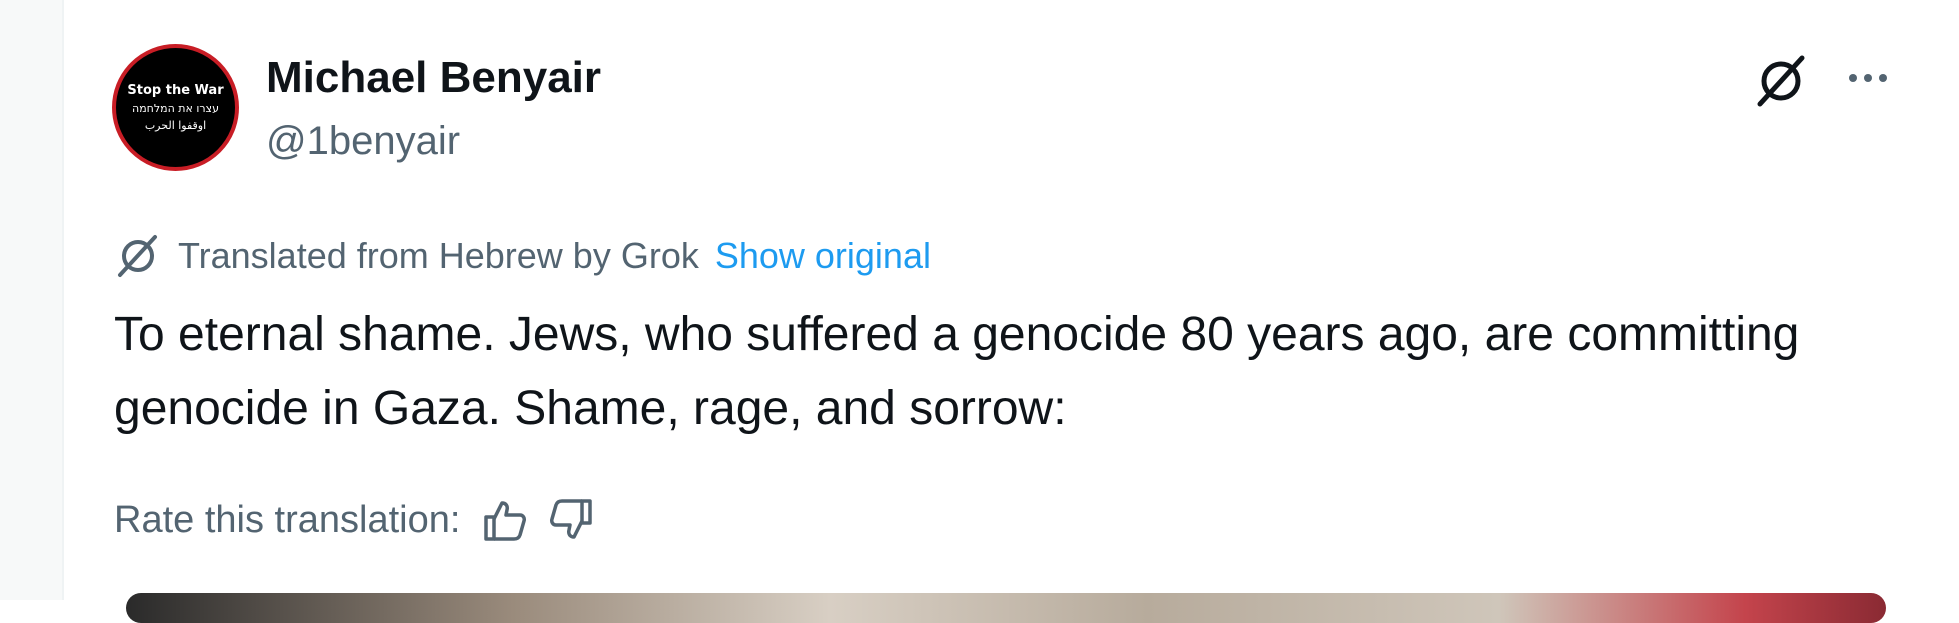 The width and height of the screenshot is (1959, 623). What do you see at coordinates (175, 125) in the screenshot?
I see `avatar-text-arabic: اوقفوا الحرب` at bounding box center [175, 125].